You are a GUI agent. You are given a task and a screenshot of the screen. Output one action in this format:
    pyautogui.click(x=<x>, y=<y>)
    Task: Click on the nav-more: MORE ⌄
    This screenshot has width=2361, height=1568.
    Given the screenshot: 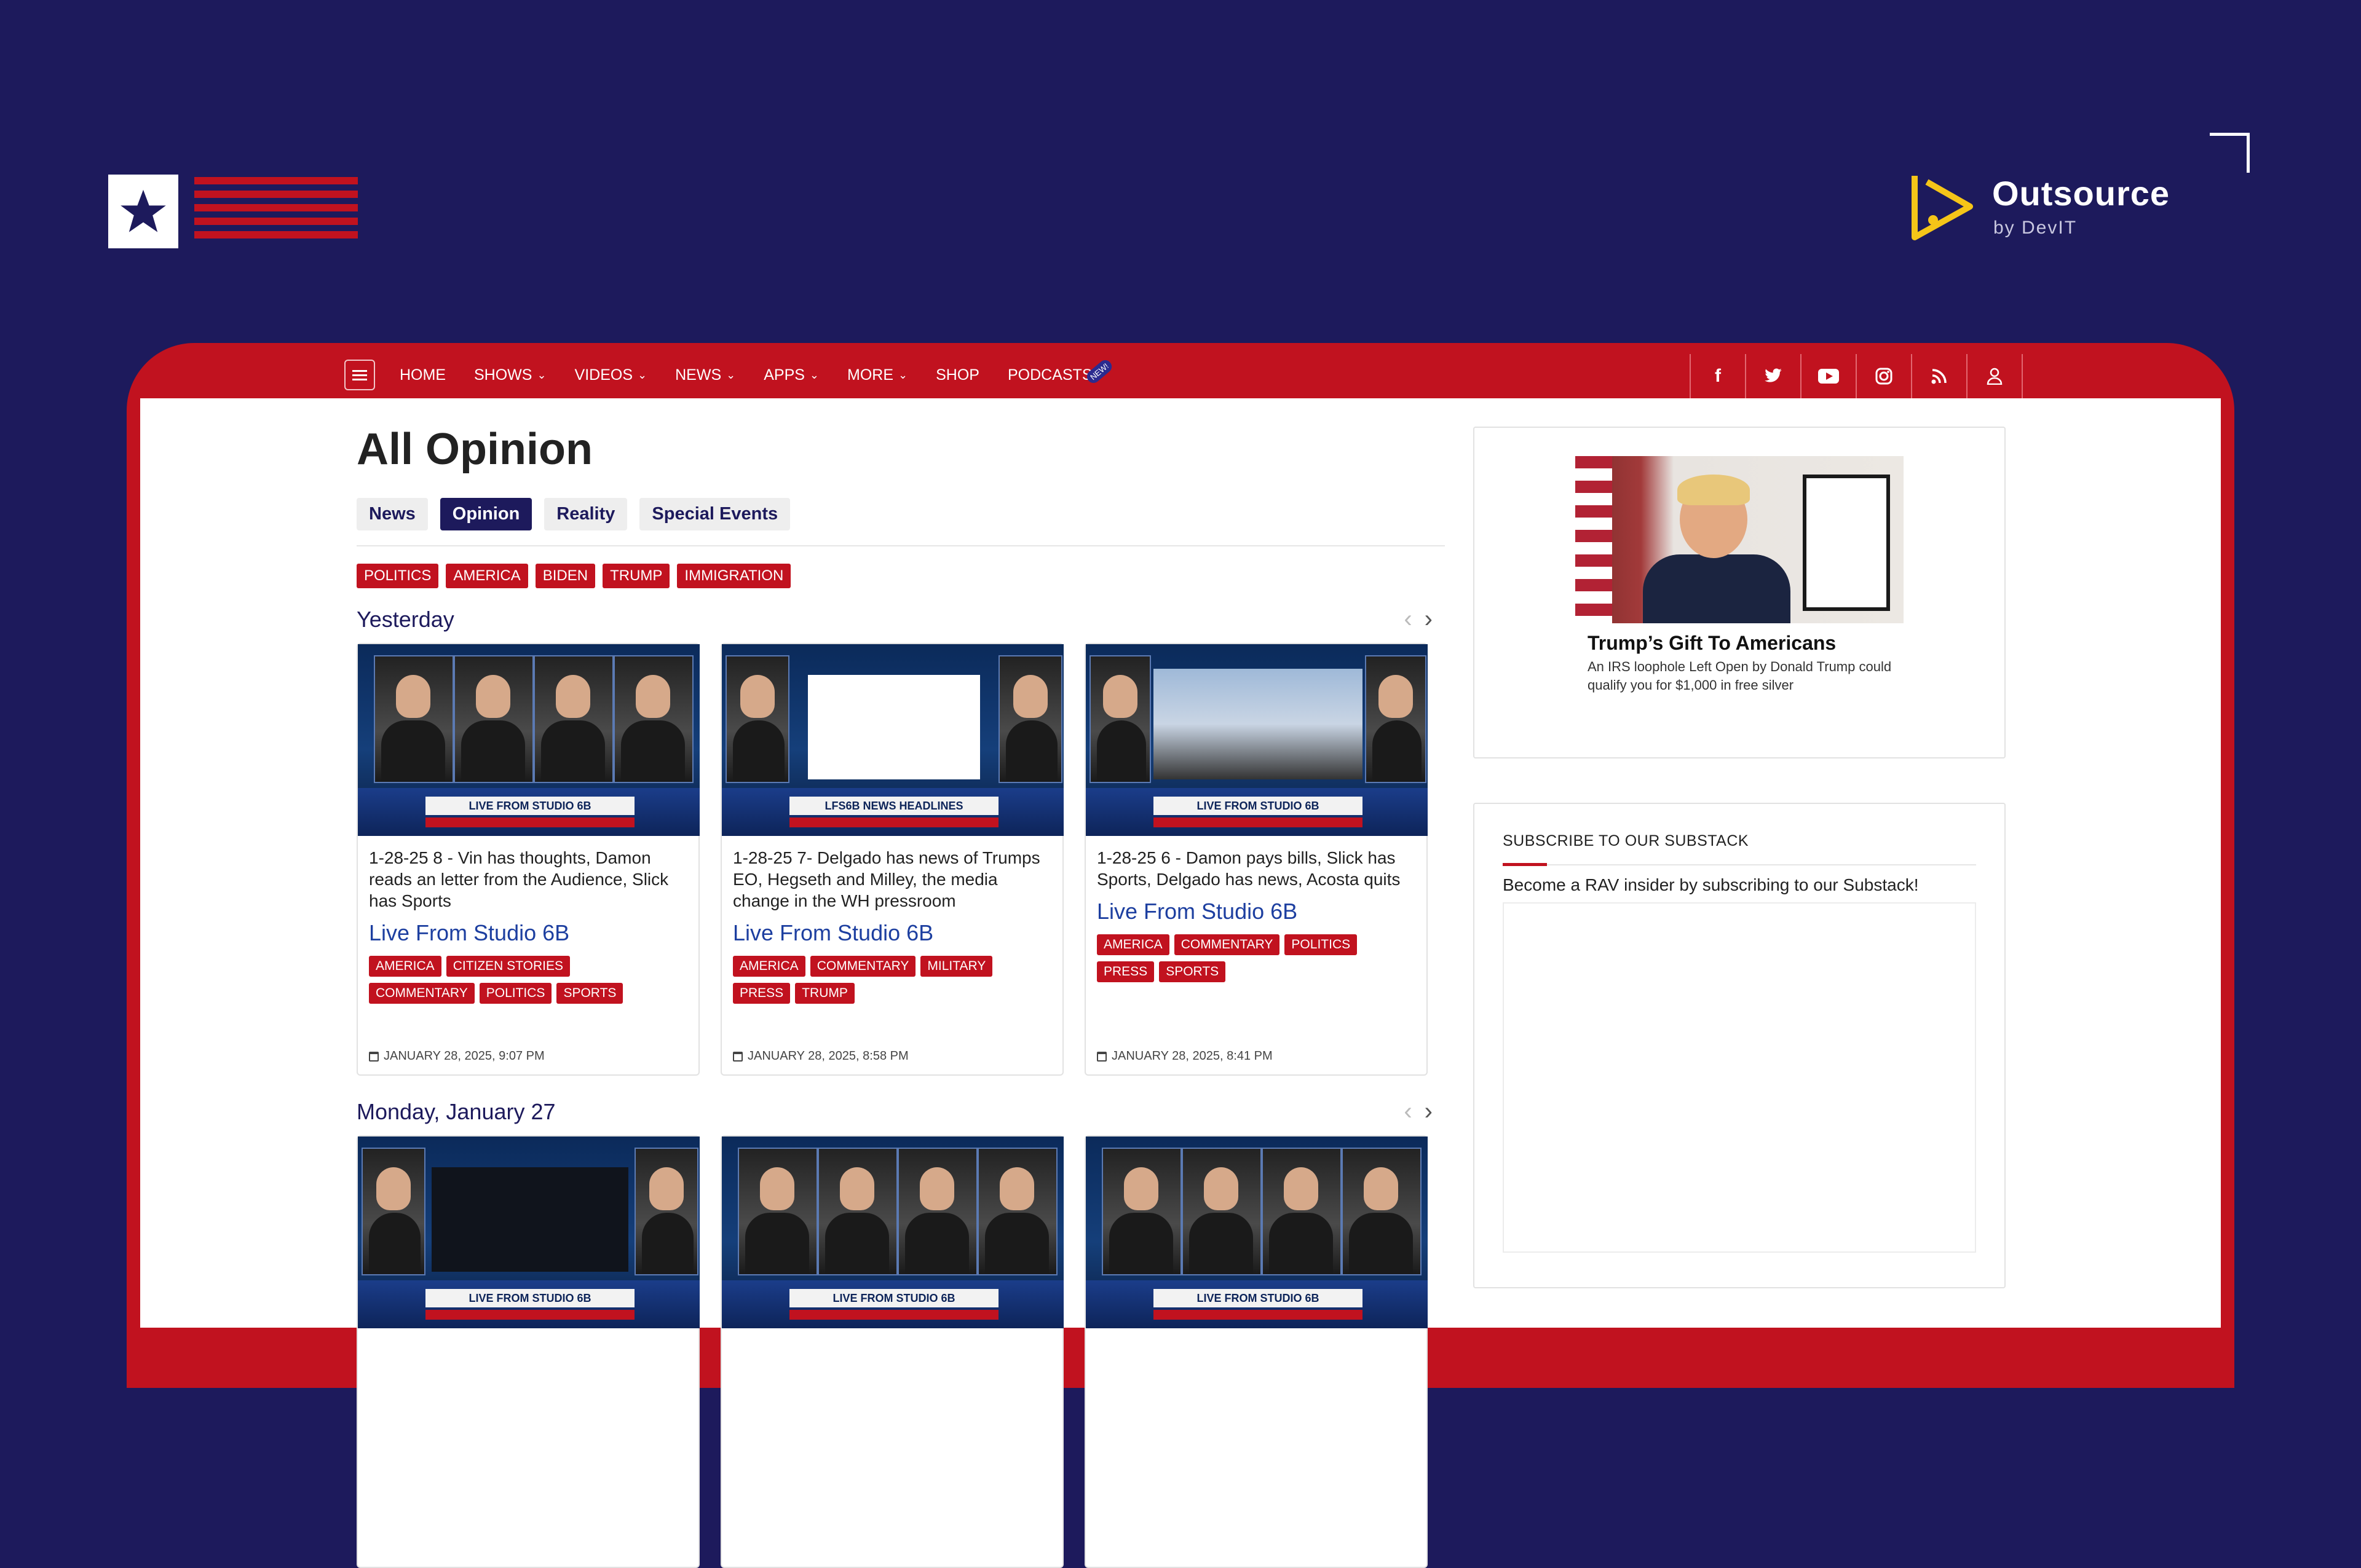 What is the action you would take?
    pyautogui.click(x=878, y=375)
    